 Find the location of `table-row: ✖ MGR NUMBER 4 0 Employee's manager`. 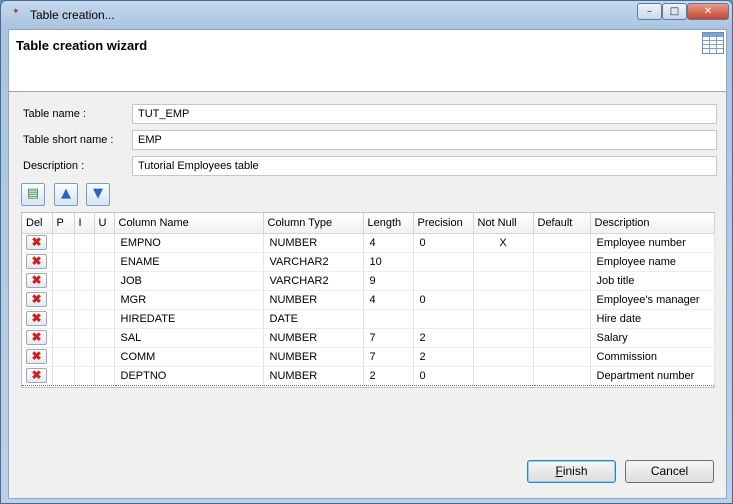

table-row: ✖ MGR NUMBER 4 0 Employee's manager is located at coordinates (368, 300).